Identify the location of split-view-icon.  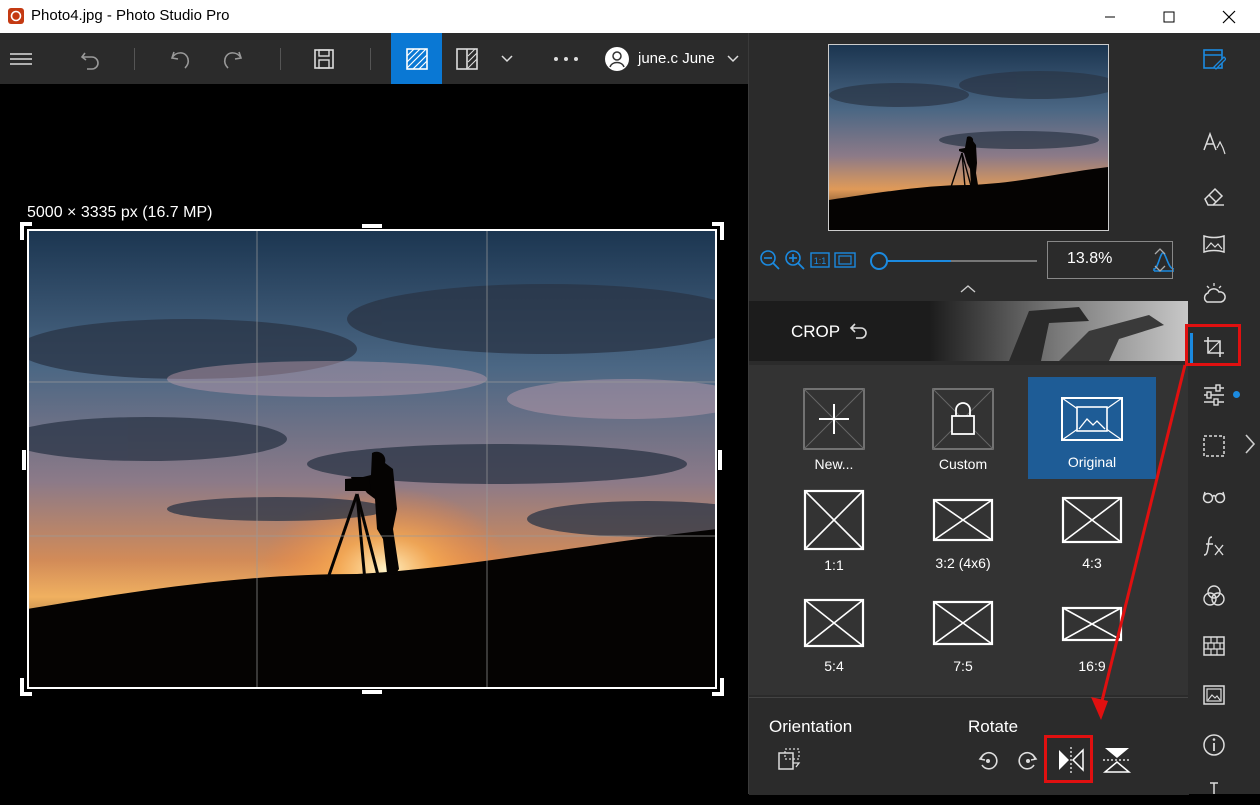
(467, 58).